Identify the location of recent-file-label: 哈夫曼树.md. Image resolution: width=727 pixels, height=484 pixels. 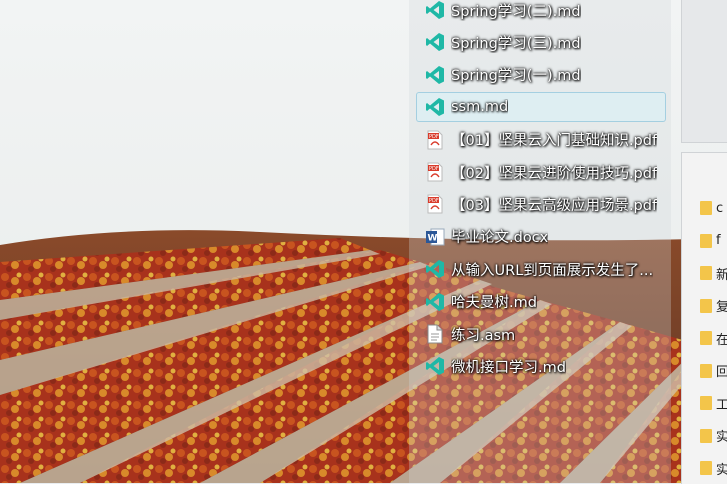
(494, 303).